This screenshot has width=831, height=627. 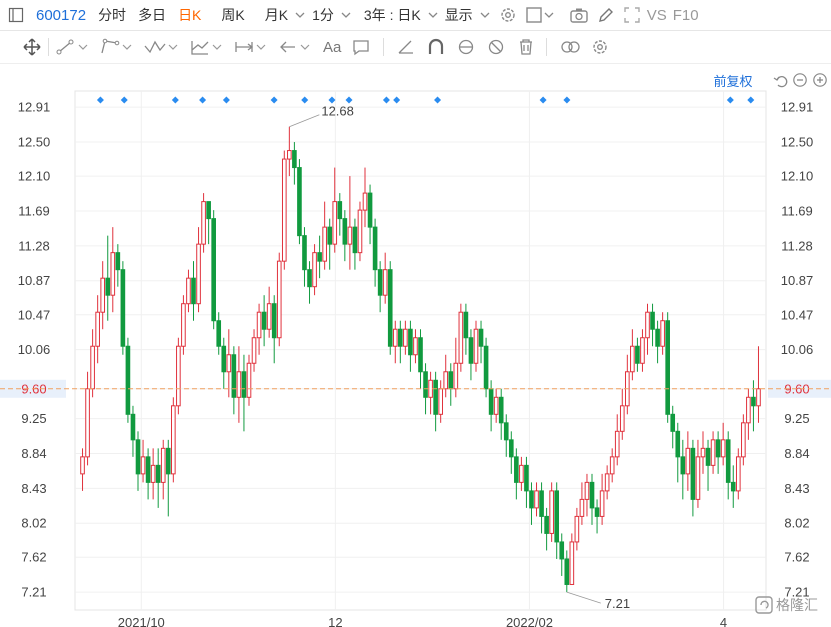 I want to click on zoom-out-icon, so click(x=800, y=80).